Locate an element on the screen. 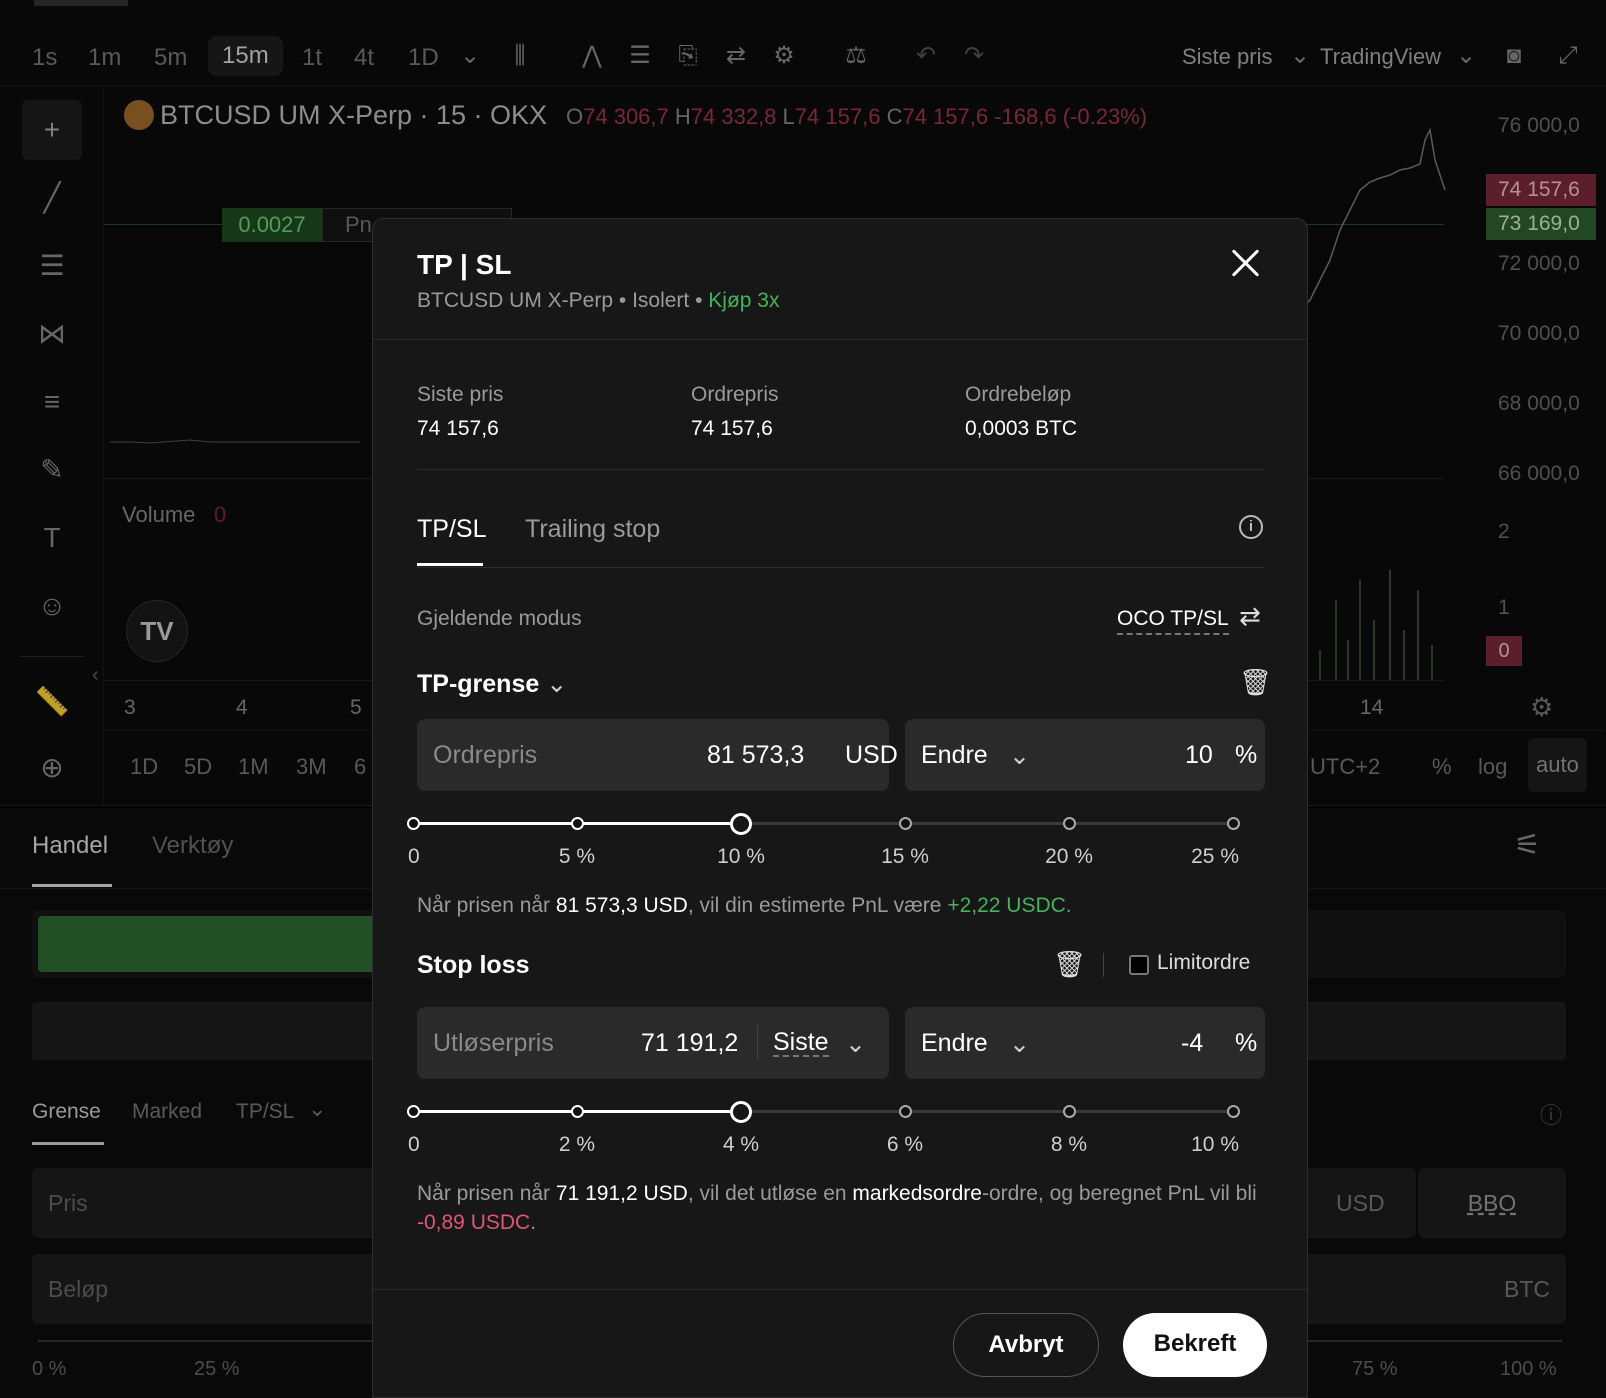 The image size is (1606, 1398). tp-percent-slider: 0 5 % 10 % 15 % 20 % 25 % is located at coordinates (825, 836).